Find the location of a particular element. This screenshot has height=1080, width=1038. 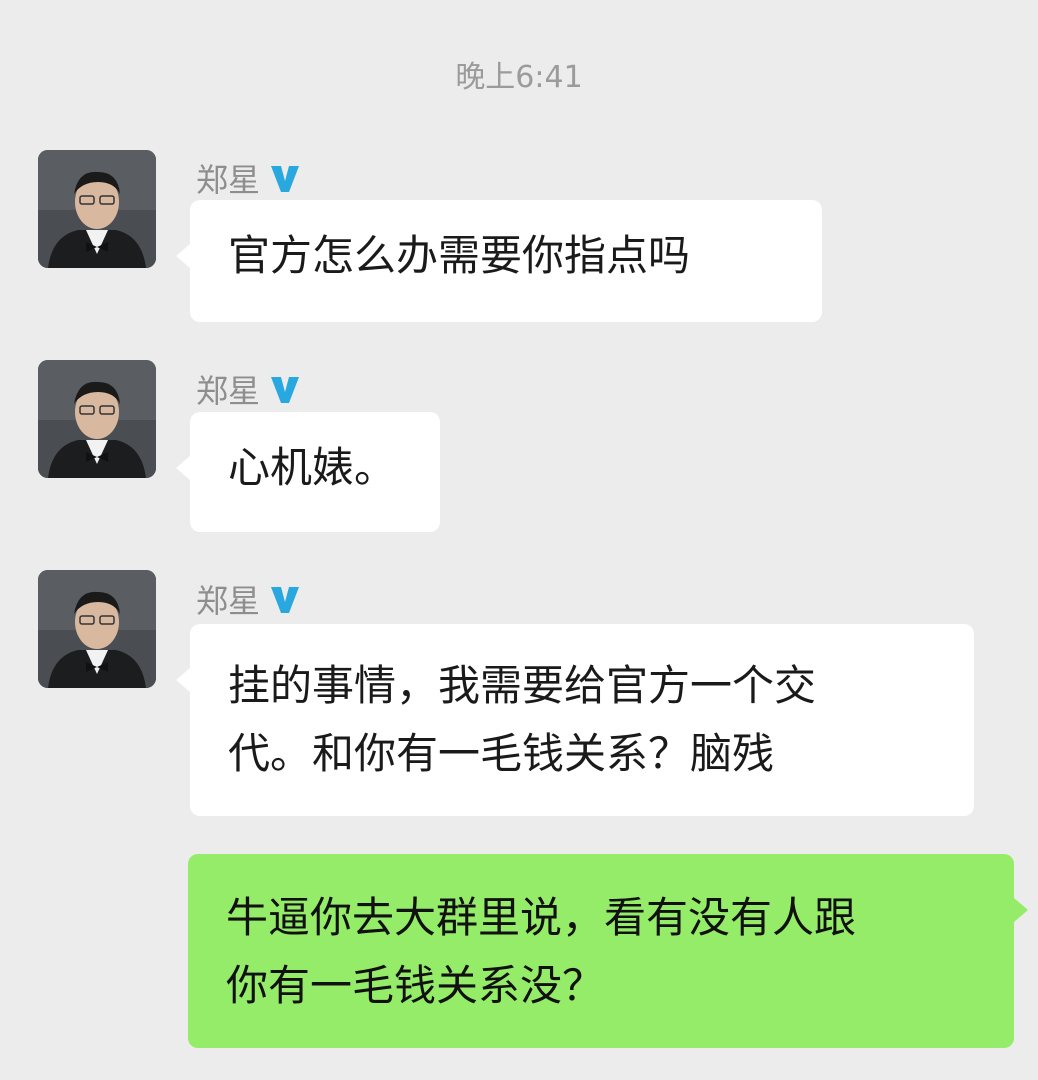

message-bubble-outgoing: 牛逼你去大群里说，看有没有人跟 你有一毛钱关系没？ is located at coordinates (608, 951).